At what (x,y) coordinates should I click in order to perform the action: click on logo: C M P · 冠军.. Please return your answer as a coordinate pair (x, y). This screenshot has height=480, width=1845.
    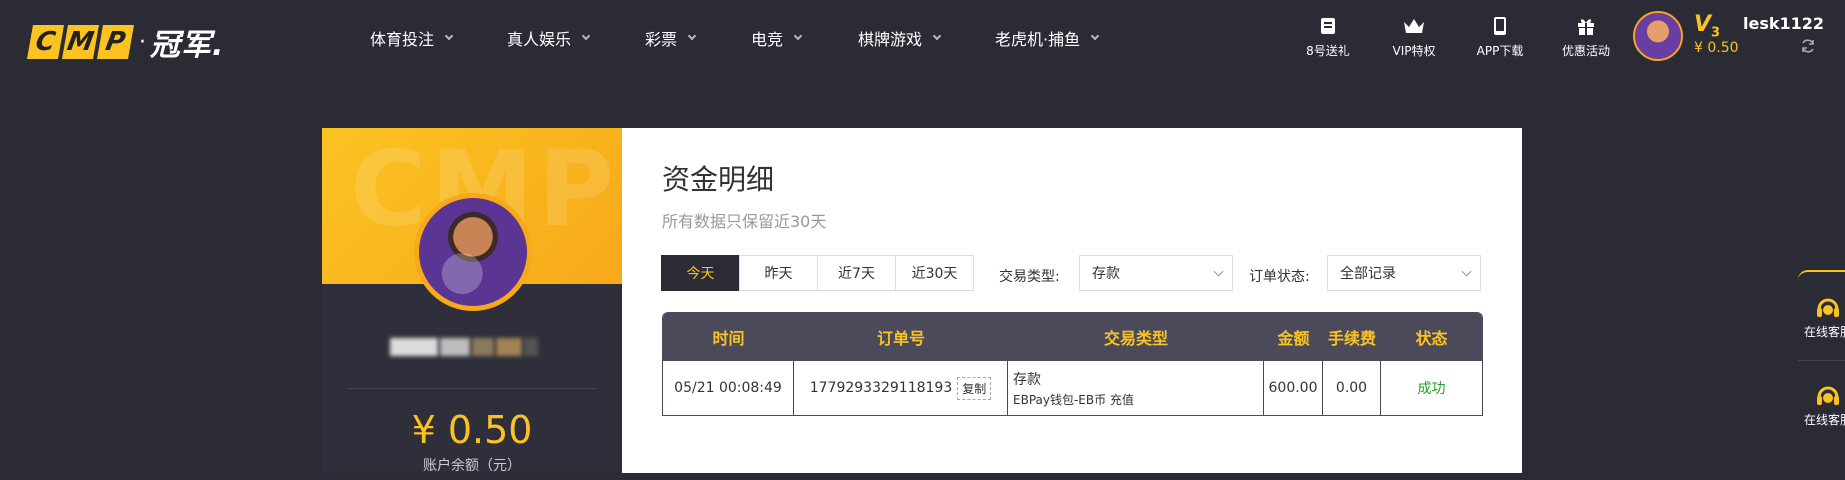
    Looking at the image, I should click on (126, 42).